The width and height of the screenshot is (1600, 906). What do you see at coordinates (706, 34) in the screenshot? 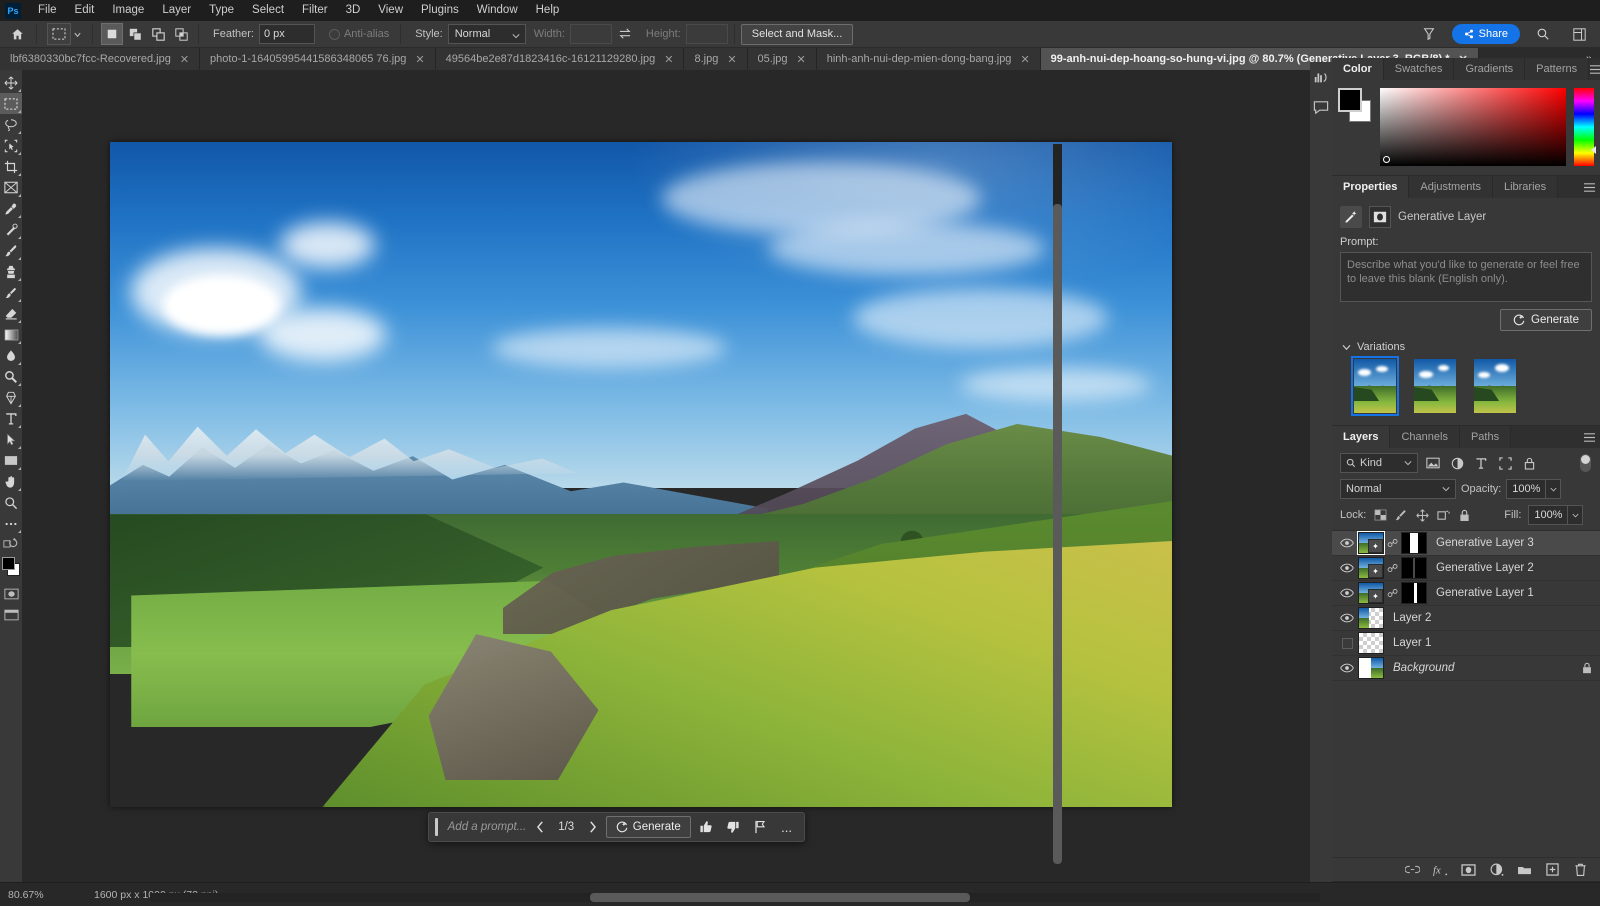
I see `height-input` at bounding box center [706, 34].